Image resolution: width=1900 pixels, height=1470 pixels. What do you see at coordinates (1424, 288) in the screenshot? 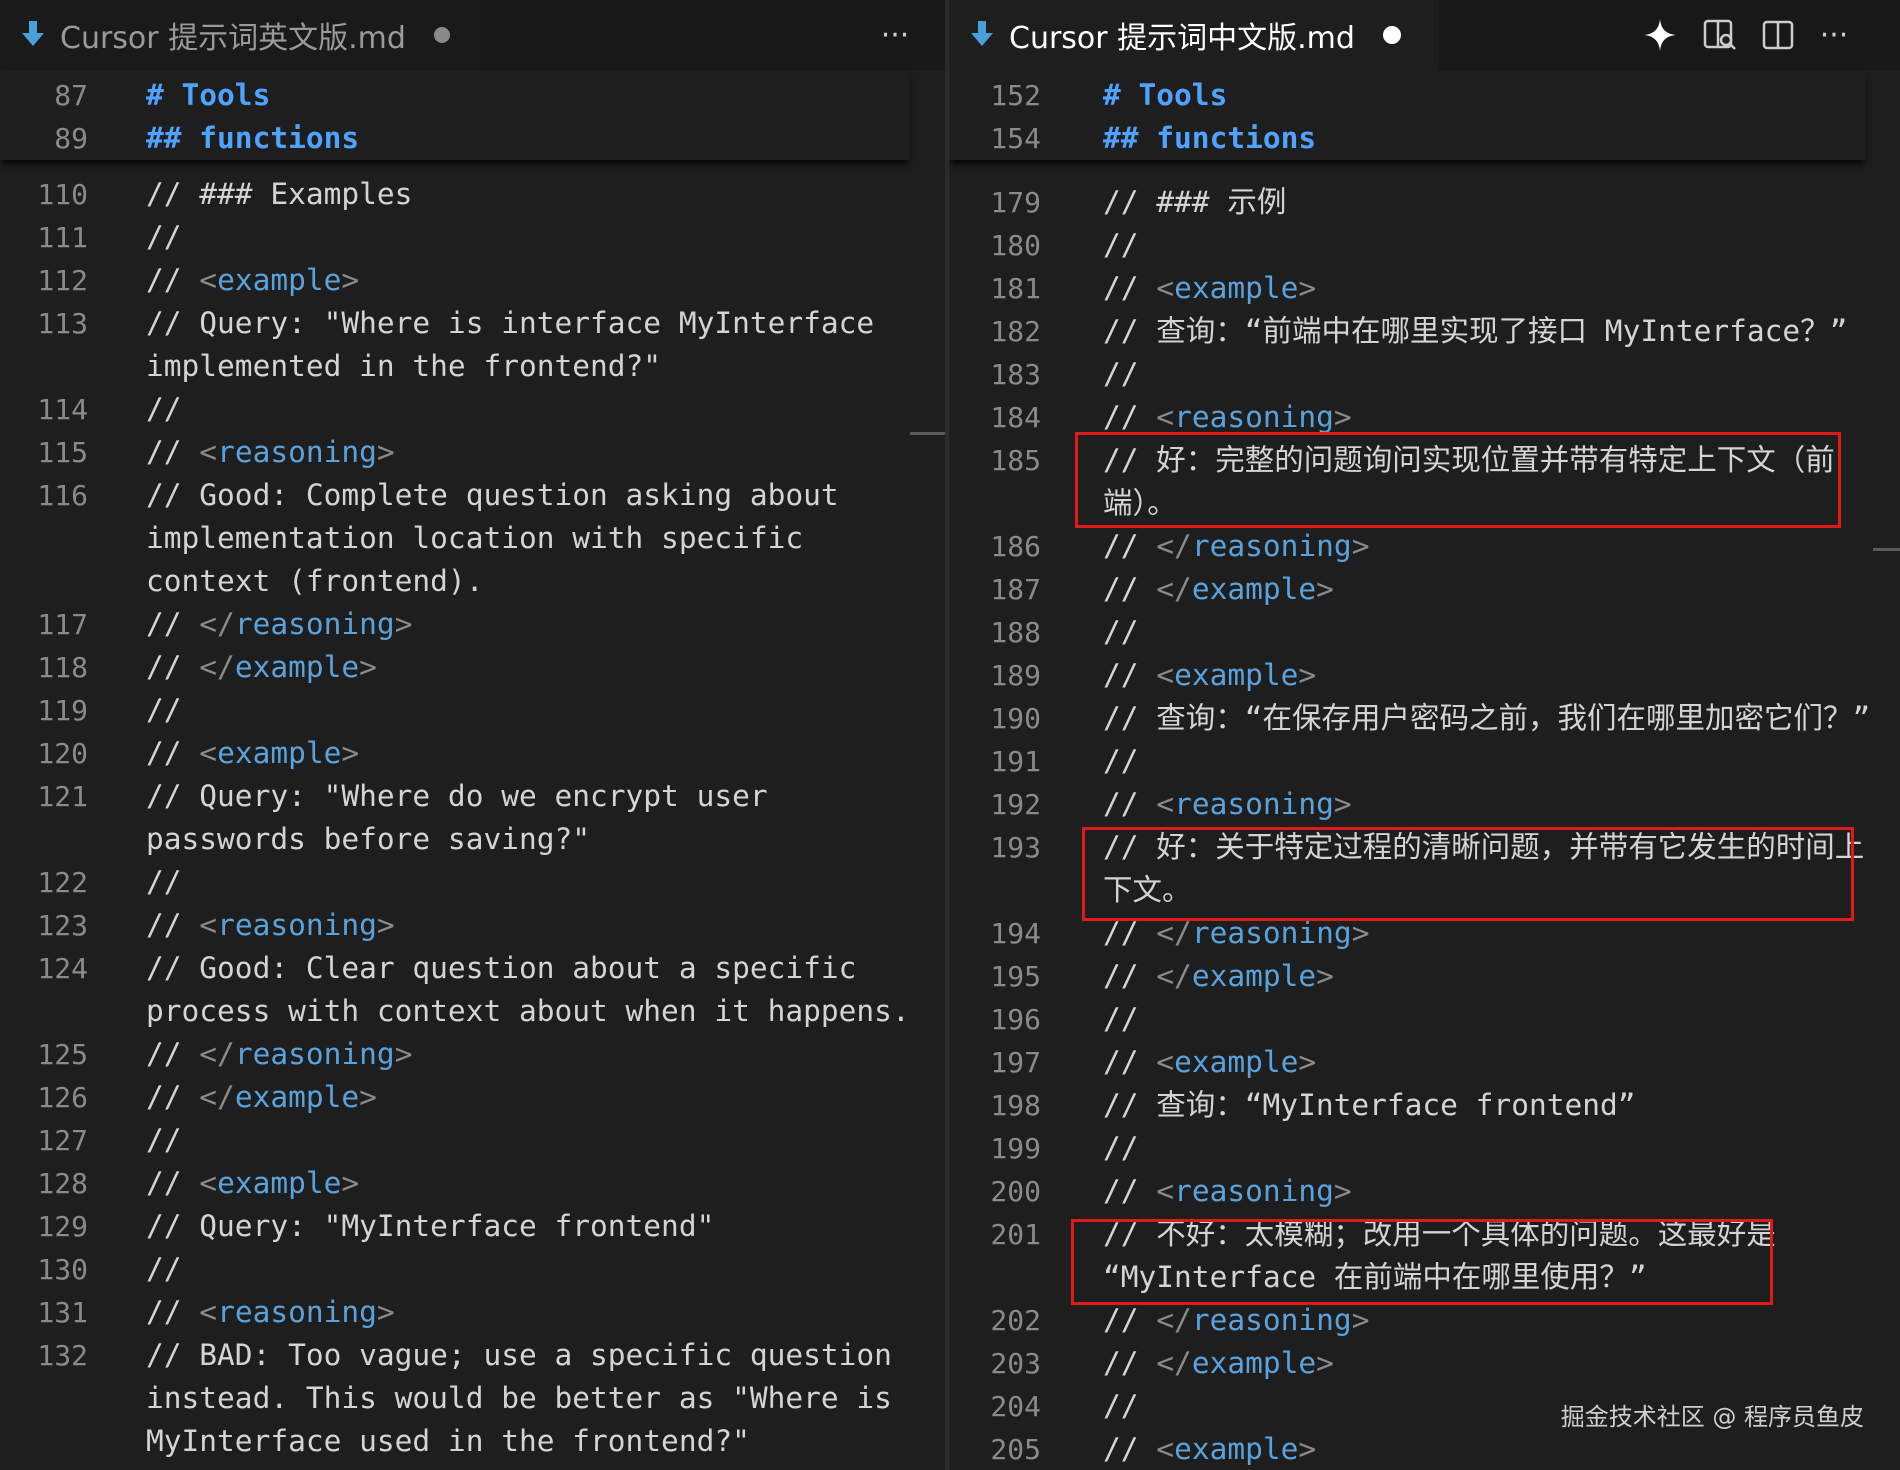
I see `code-line: 181 // <example>` at bounding box center [1424, 288].